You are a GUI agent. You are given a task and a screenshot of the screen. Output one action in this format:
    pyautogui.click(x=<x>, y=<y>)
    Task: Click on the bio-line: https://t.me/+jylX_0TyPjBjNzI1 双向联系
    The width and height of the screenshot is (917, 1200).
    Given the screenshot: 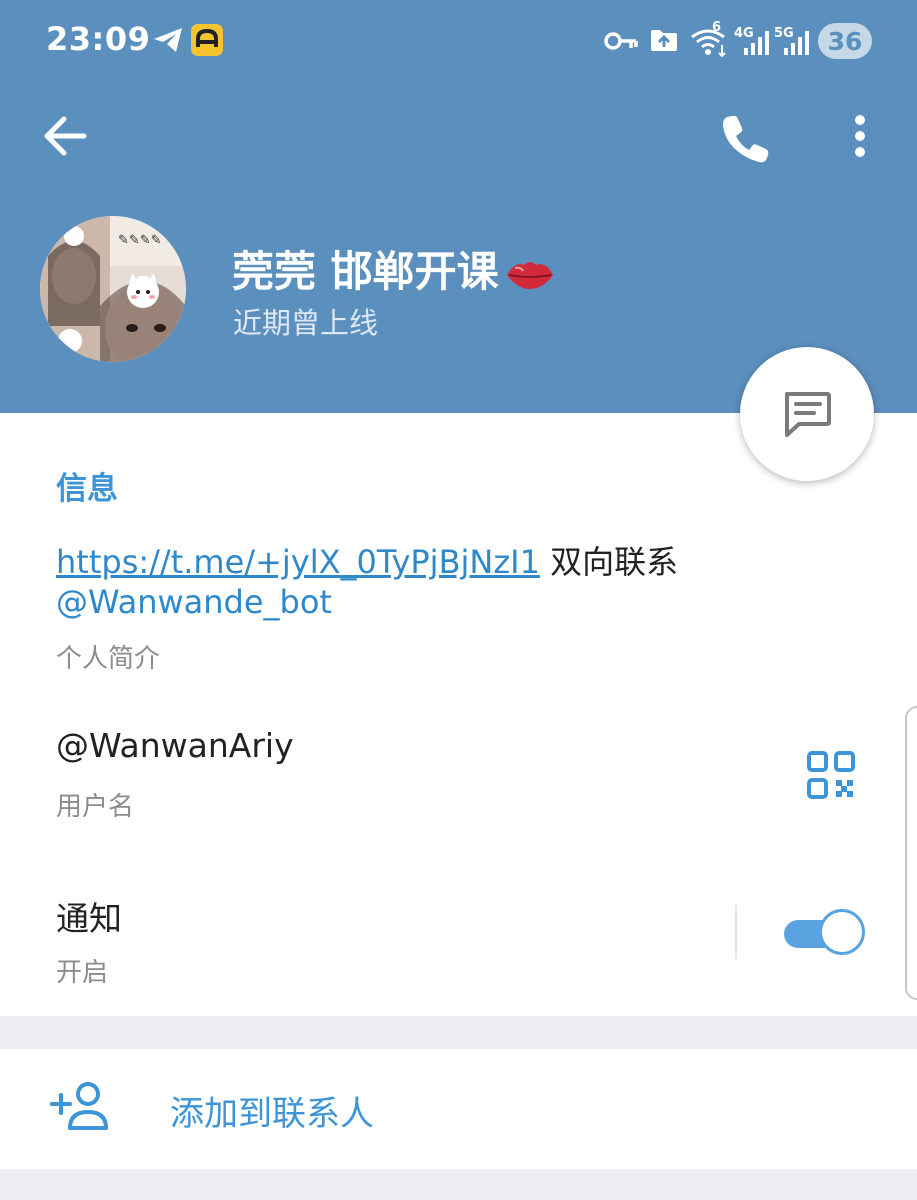 What is the action you would take?
    pyautogui.click(x=367, y=560)
    